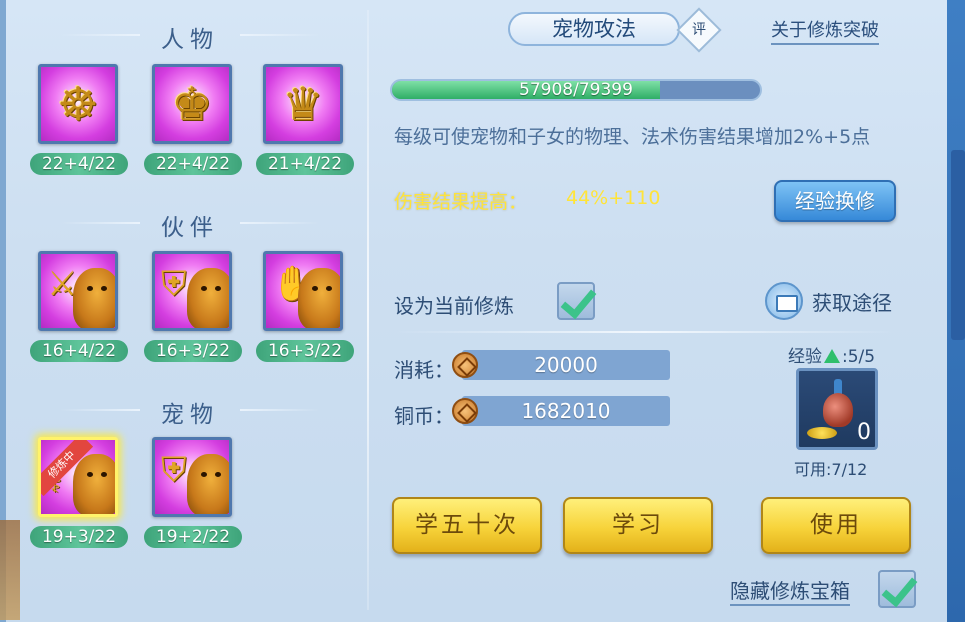  What do you see at coordinates (835, 201) in the screenshot?
I see `exchange-exp-button: 经验换修` at bounding box center [835, 201].